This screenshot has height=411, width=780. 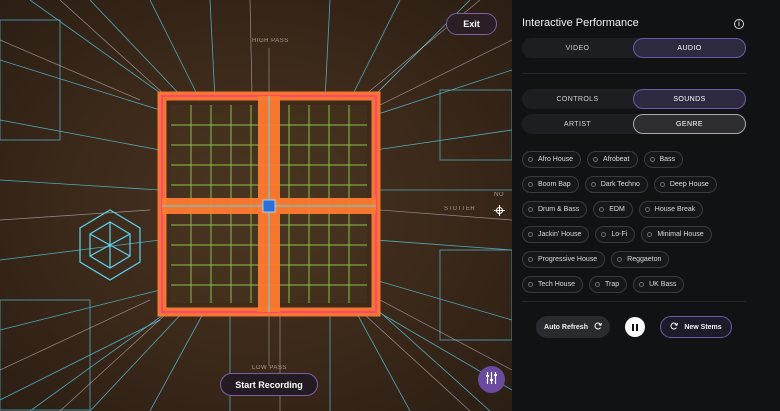 I want to click on genre-tag: Bass, so click(x=663, y=159).